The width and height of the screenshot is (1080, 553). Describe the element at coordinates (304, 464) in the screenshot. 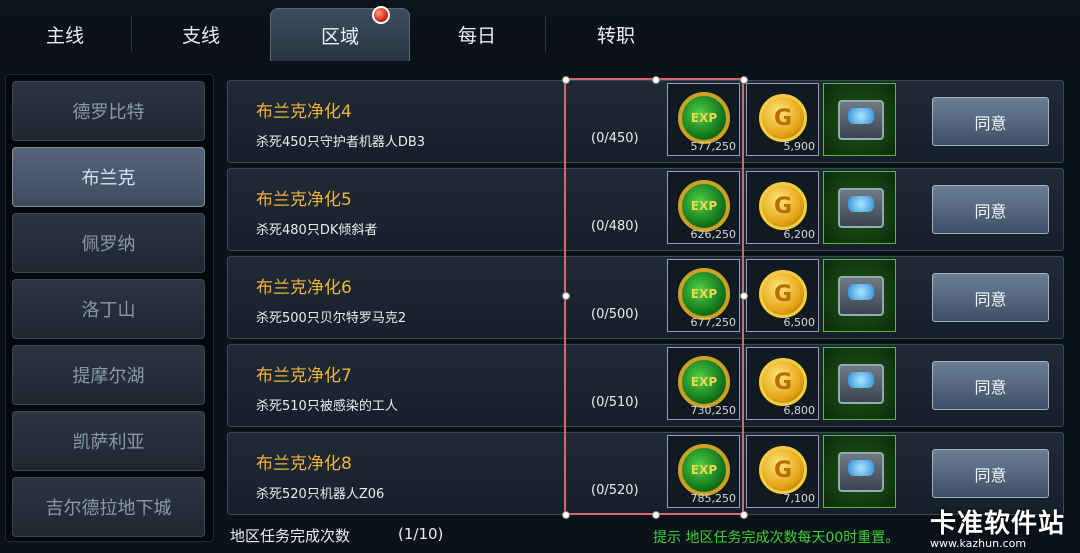

I see `quest-title: 布兰克净化8` at that location.